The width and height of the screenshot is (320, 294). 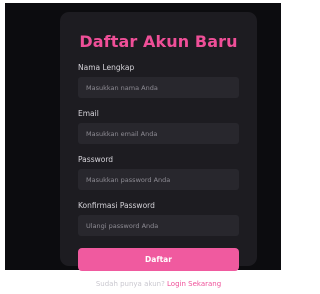 I want to click on email-label: Email, so click(x=88, y=113).